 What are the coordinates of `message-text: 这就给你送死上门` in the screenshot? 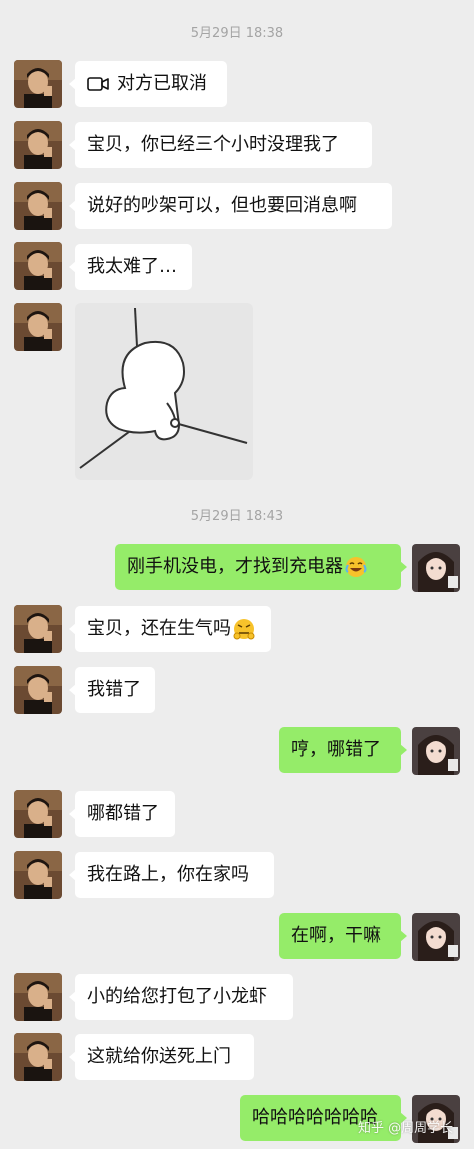 It's located at (159, 1056).